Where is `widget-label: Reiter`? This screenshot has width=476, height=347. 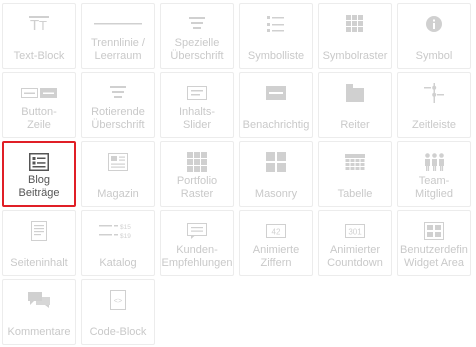 widget-label: Reiter is located at coordinates (355, 125).